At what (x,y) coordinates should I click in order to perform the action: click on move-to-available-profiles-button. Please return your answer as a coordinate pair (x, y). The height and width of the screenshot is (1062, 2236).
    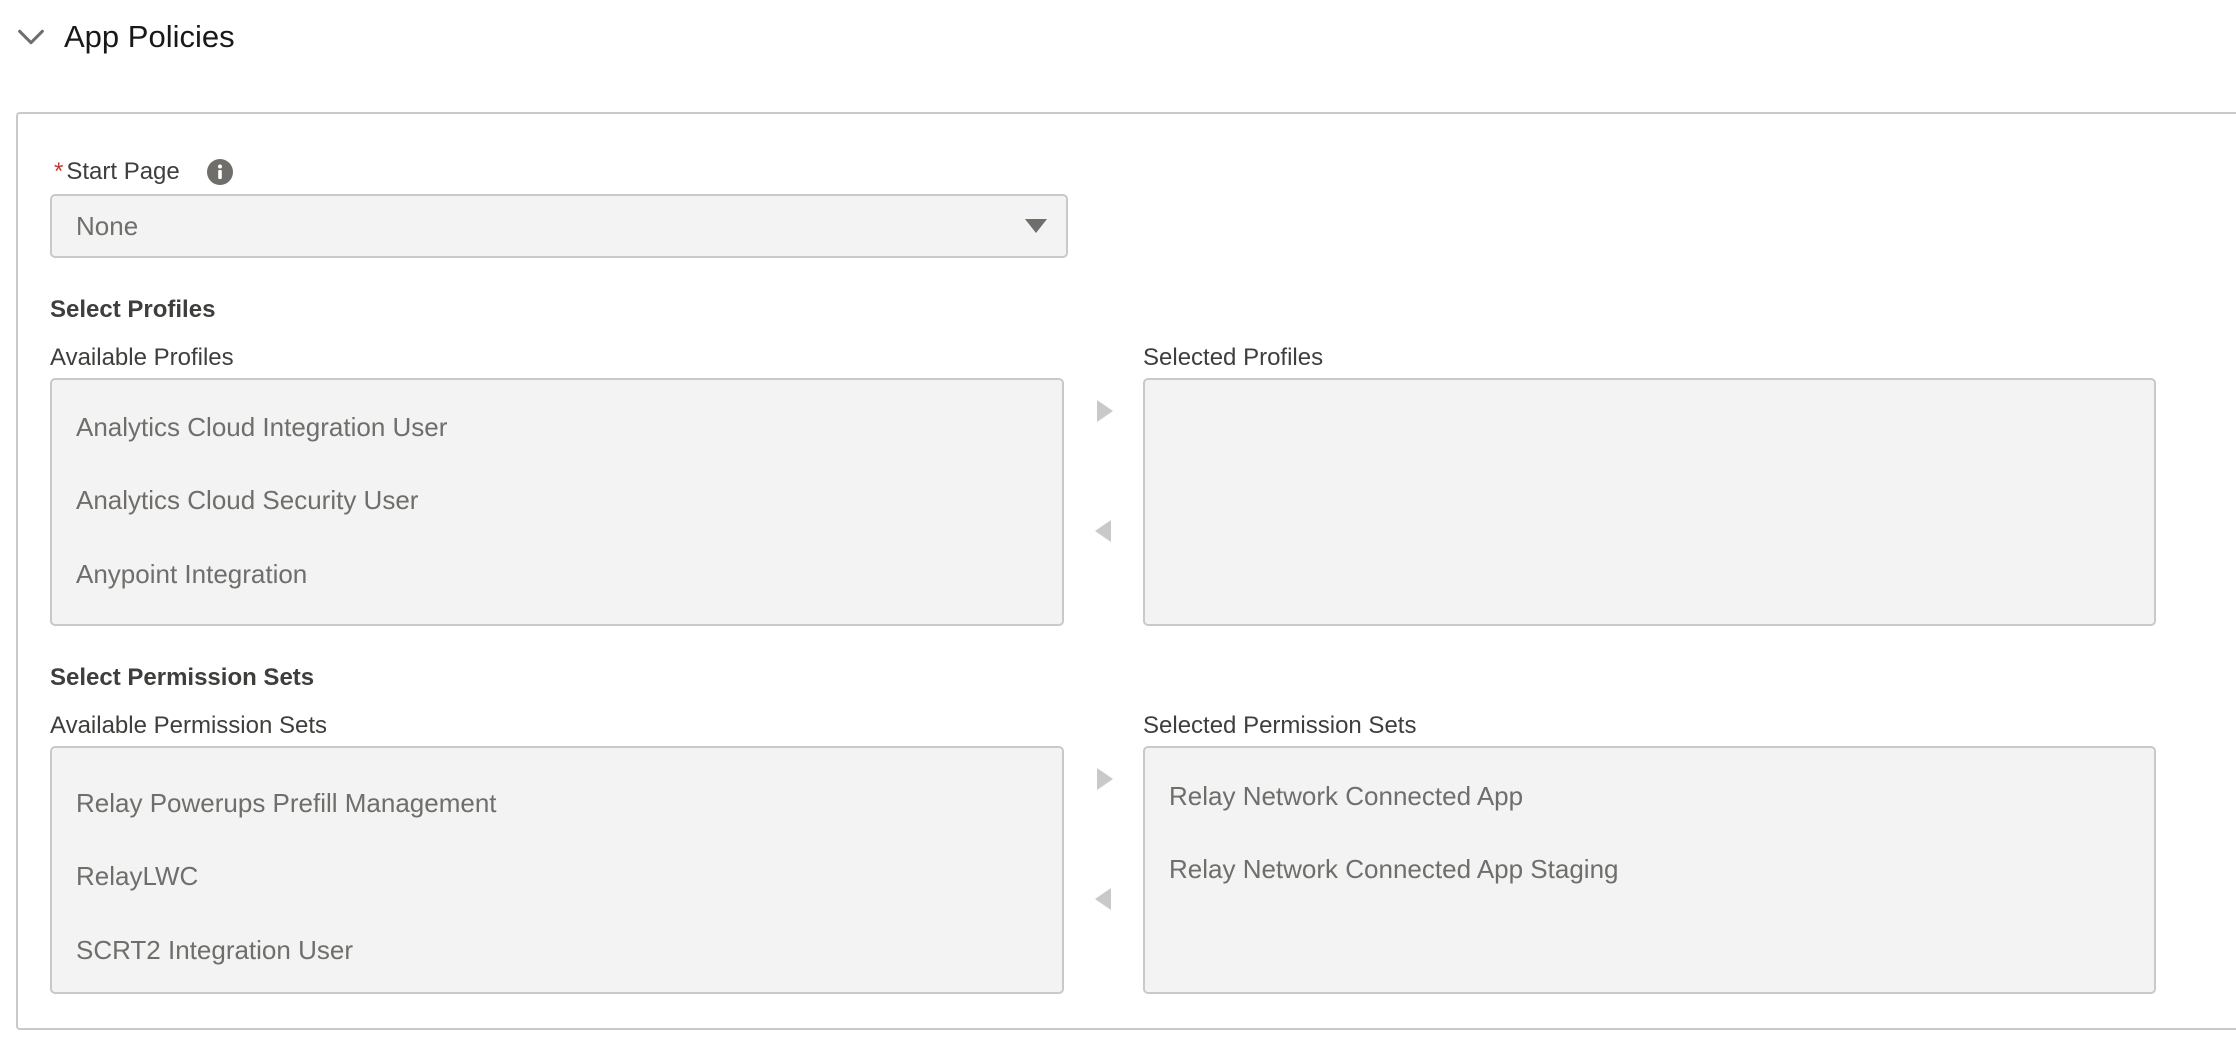
    Looking at the image, I should click on (1104, 531).